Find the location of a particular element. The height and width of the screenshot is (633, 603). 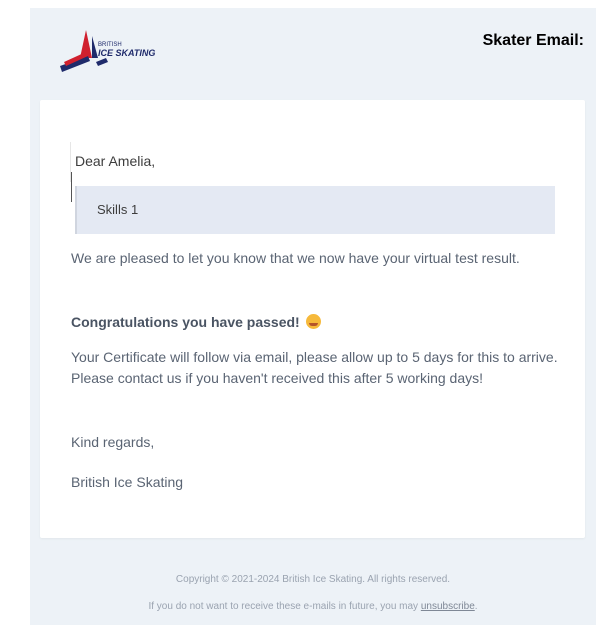

svg-text: ICE SKATING is located at coordinates (126, 53).